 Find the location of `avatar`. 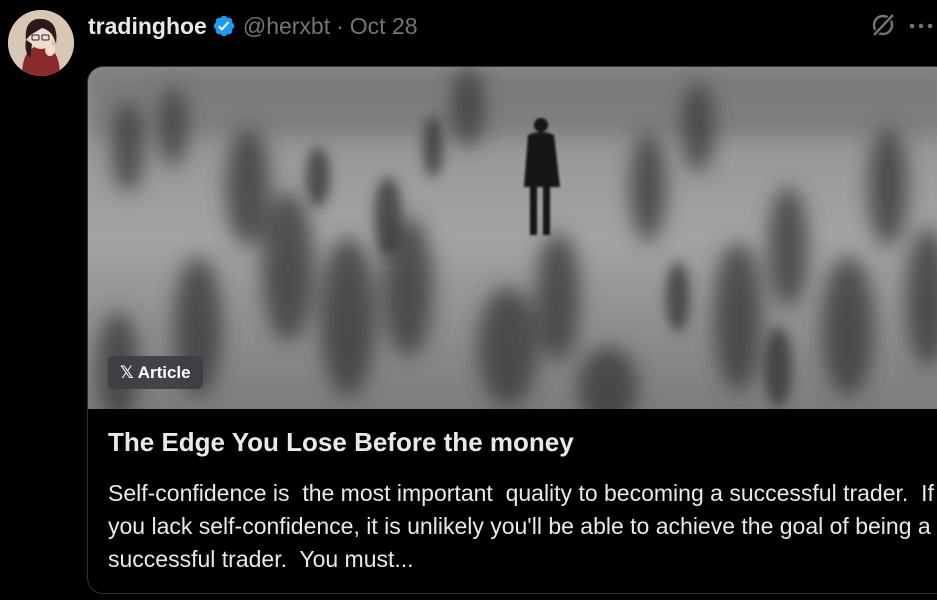

avatar is located at coordinates (41, 43).